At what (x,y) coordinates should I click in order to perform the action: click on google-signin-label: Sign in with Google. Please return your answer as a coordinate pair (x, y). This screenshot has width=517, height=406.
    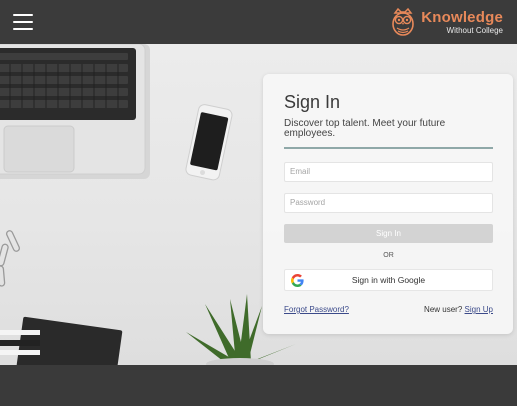
    Looking at the image, I should click on (388, 280).